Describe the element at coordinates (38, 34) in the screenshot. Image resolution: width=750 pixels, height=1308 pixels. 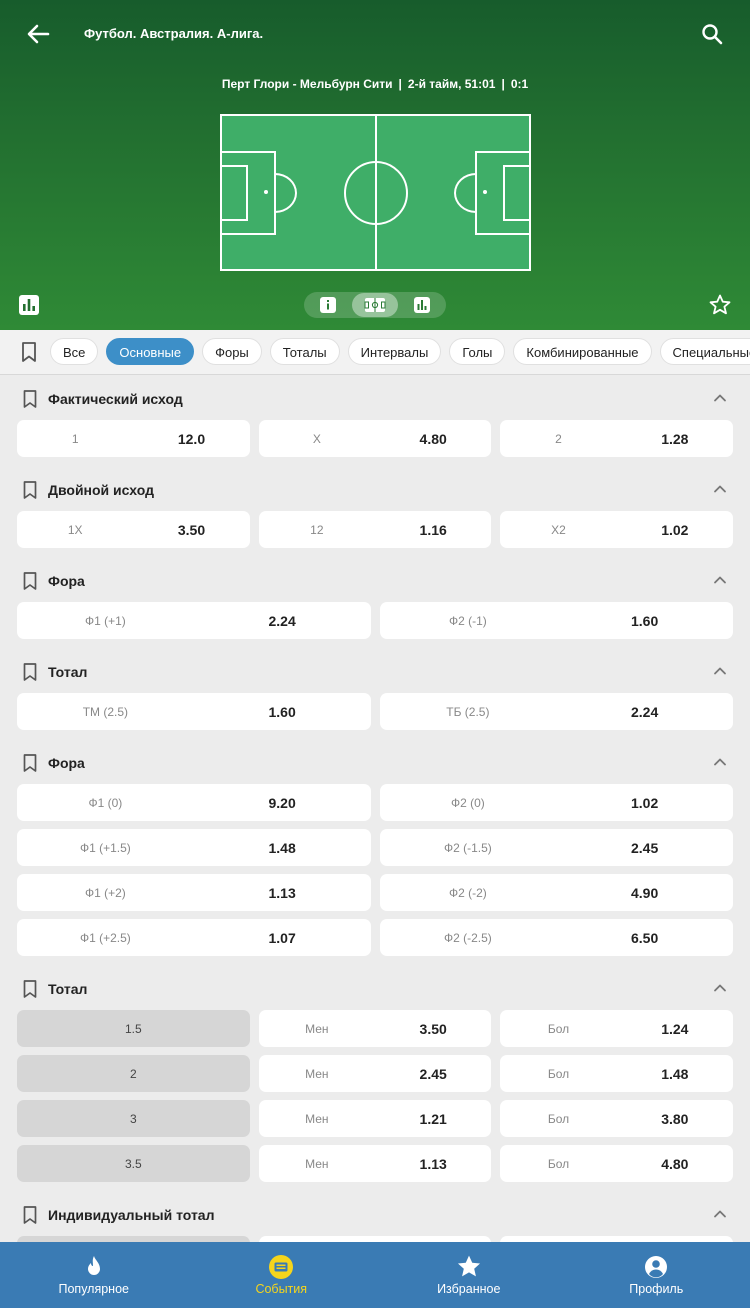
I see `back-arrow-icon` at that location.